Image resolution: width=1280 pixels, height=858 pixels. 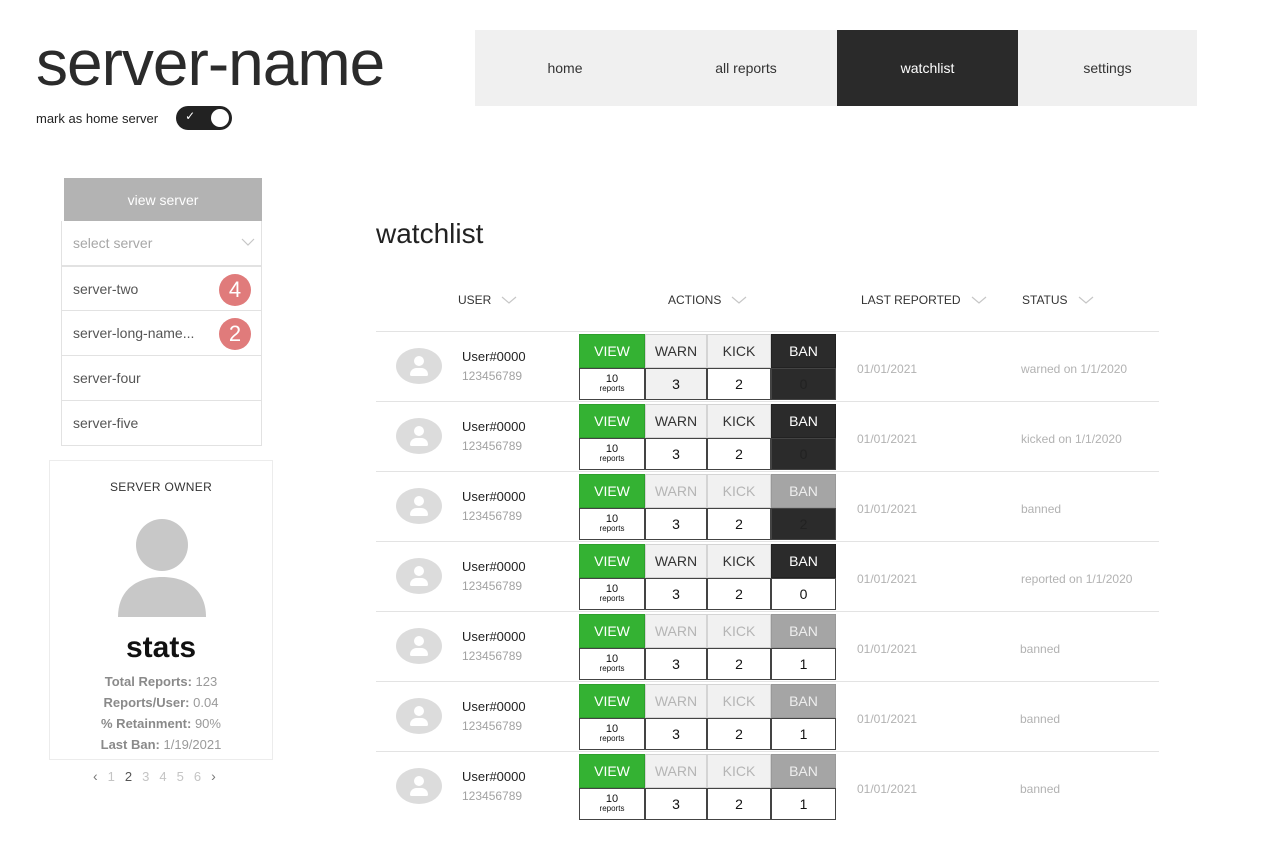 What do you see at coordinates (565, 68) in the screenshot?
I see `tab-home: home` at bounding box center [565, 68].